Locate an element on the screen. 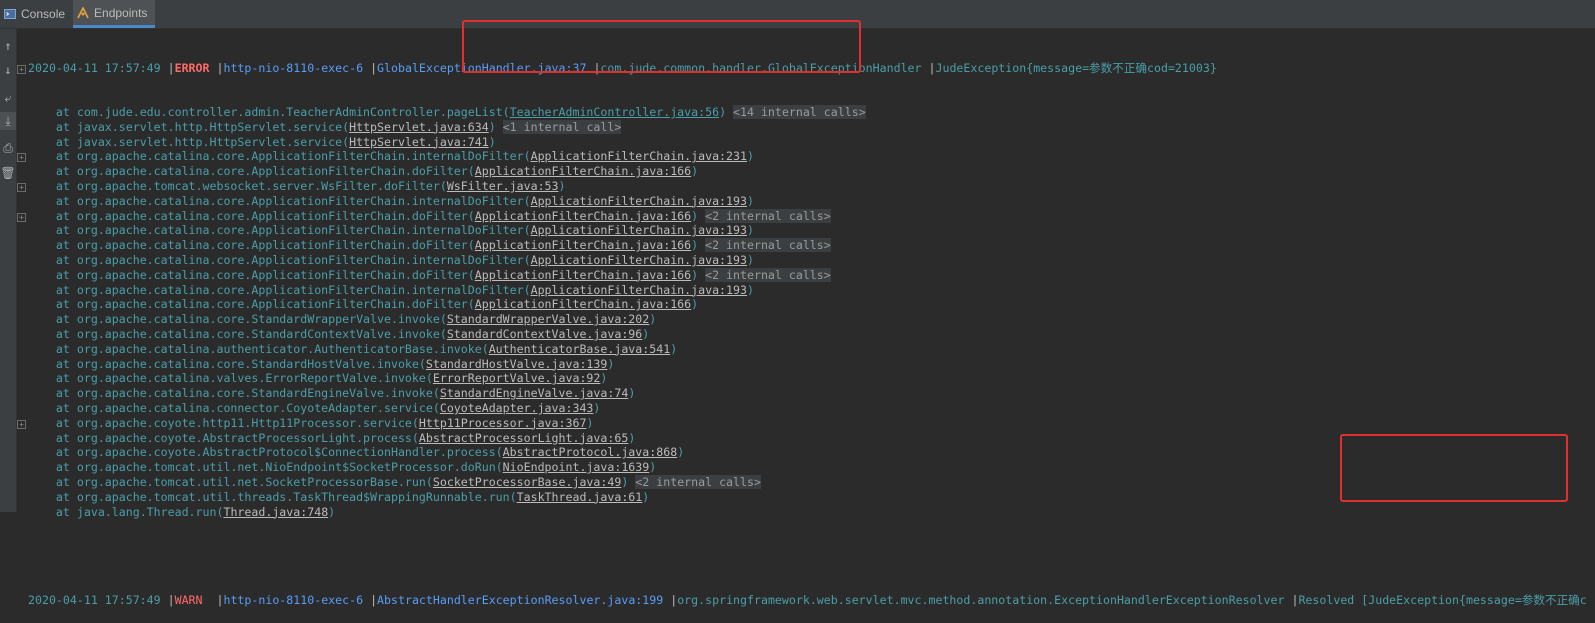 The height and width of the screenshot is (623, 1595). stack-source-link: TaskThread.java:61 is located at coordinates (580, 497).